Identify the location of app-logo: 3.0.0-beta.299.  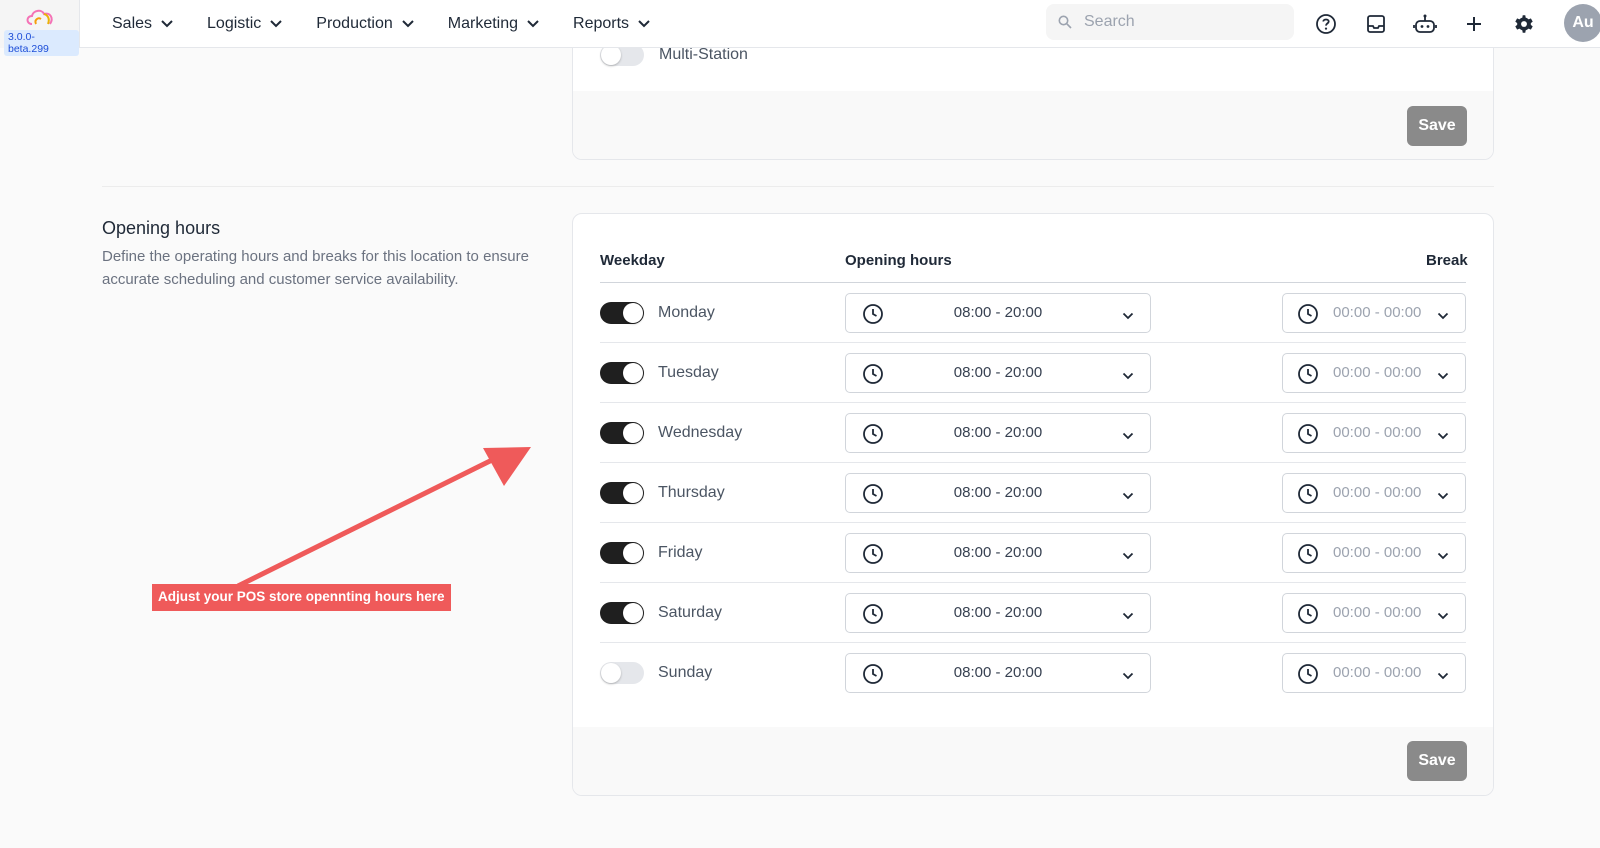
(40, 28).